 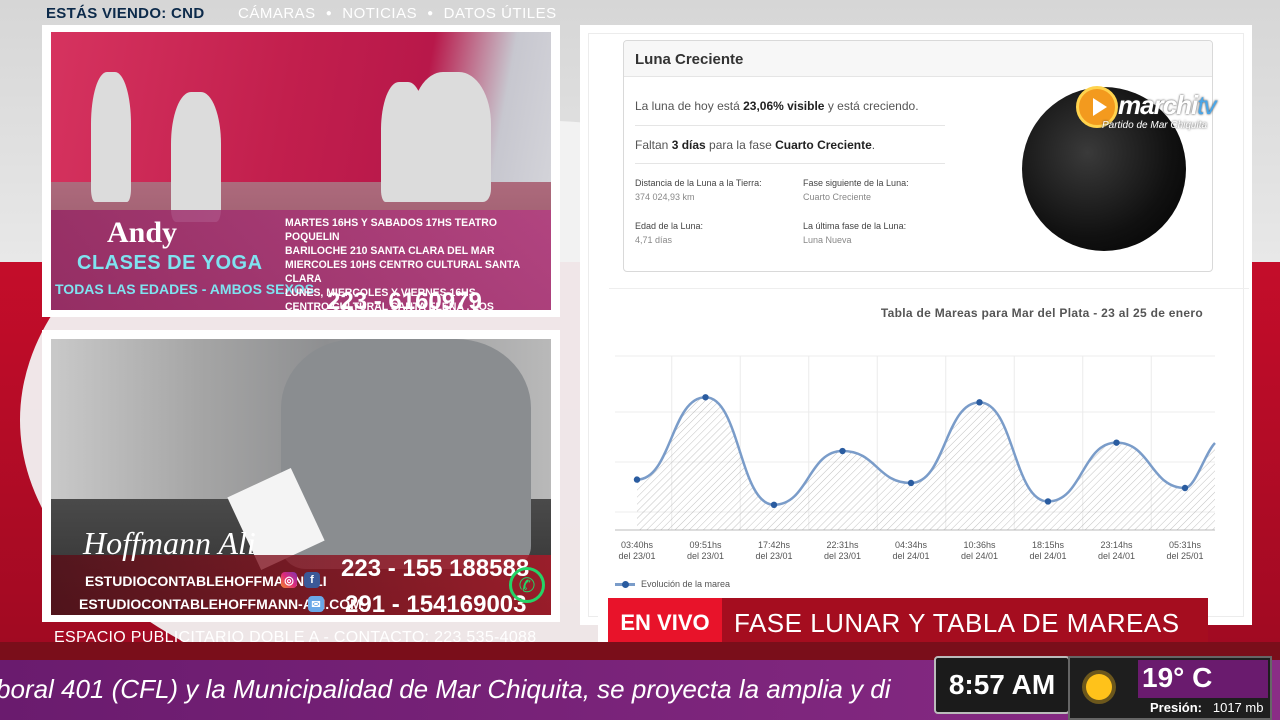 I want to click on moon-stat-label: La última fase de la Luna:, so click(x=855, y=226).